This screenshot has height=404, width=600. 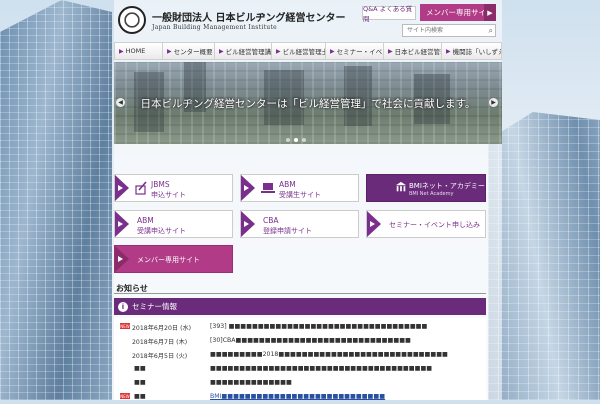 I want to click on seminar-info-header: i セミナー情報, so click(x=300, y=306).